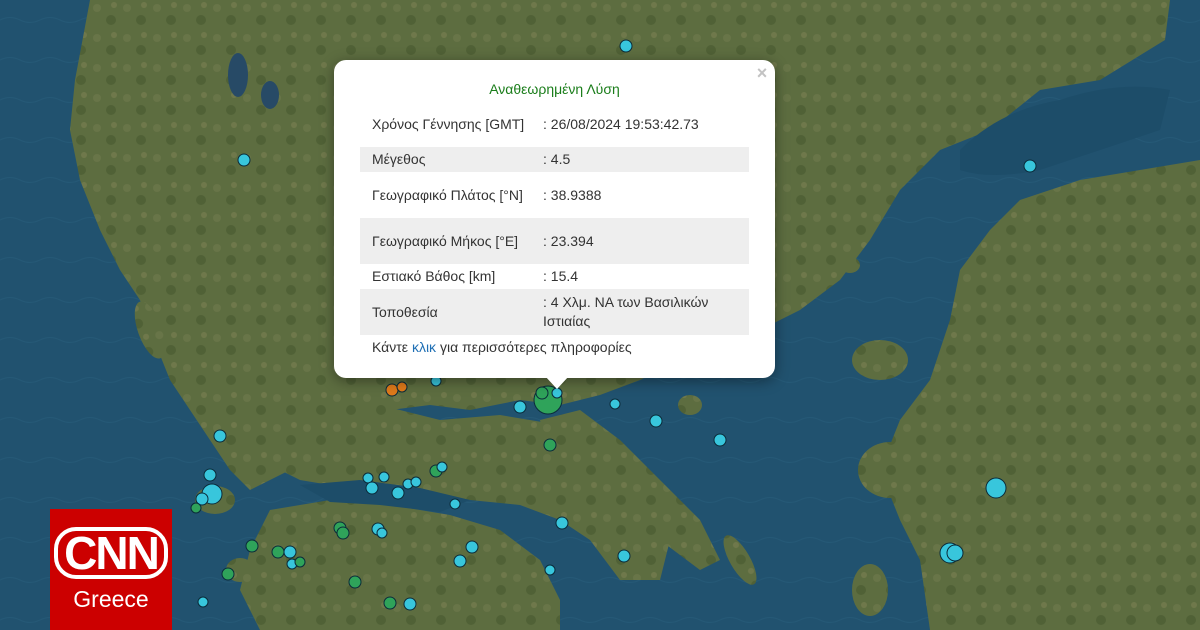 This screenshot has height=630, width=1200. Describe the element at coordinates (644, 312) in the screenshot. I see `info-value: : 4 Χλμ. ΝΑ των Βασιλικών Ιστιαίας` at that location.